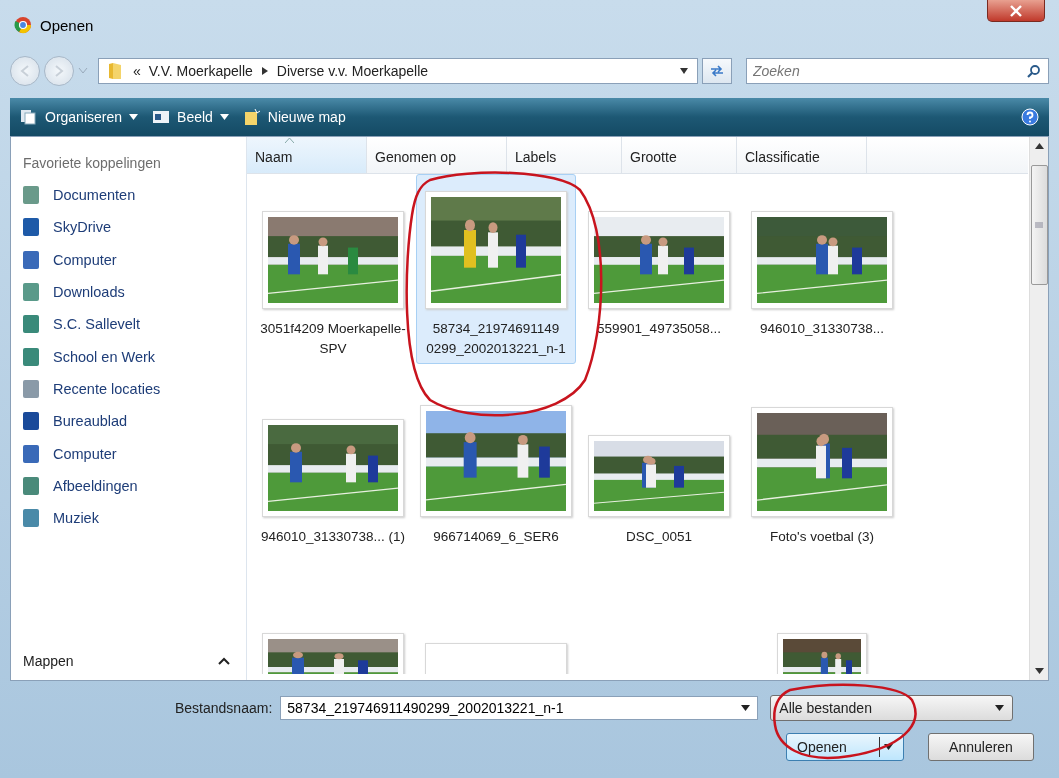 The height and width of the screenshot is (778, 1059). Describe the element at coordinates (897, 71) in the screenshot. I see `search-field: Zoeken` at that location.